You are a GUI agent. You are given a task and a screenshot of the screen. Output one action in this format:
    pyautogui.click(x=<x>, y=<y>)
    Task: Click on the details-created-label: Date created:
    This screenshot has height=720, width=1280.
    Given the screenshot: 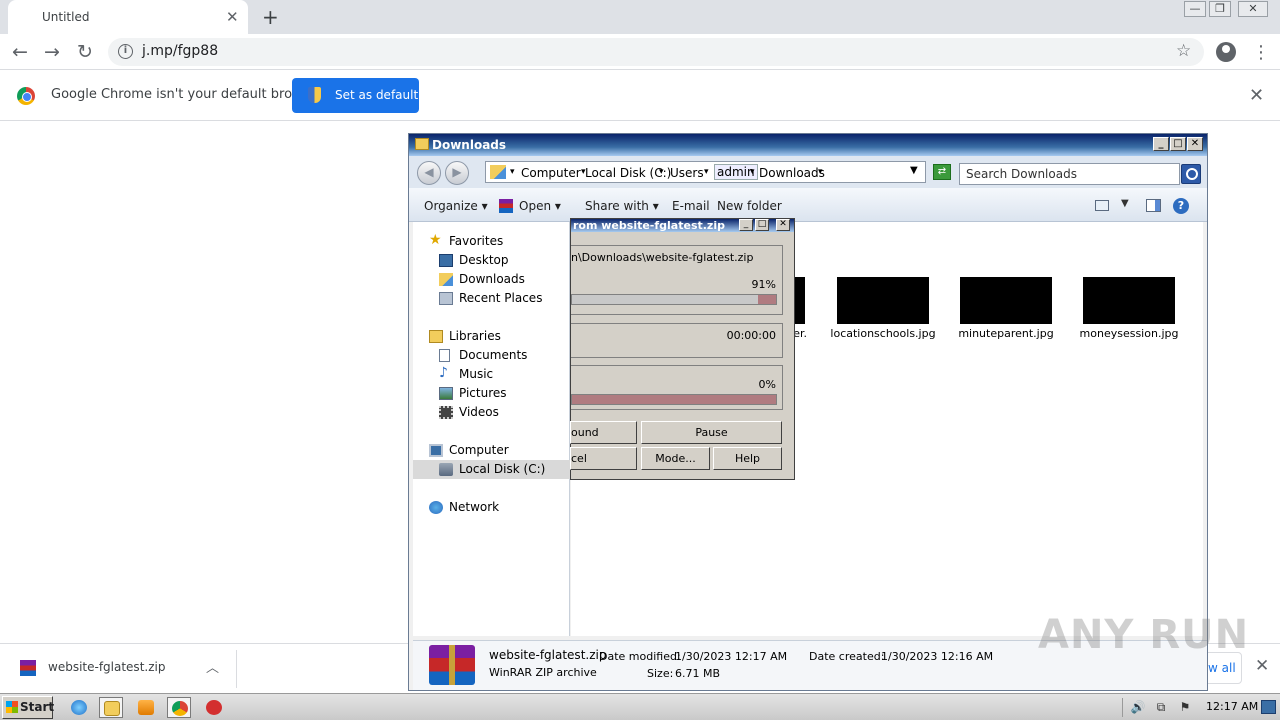 What is the action you would take?
    pyautogui.click(x=847, y=656)
    